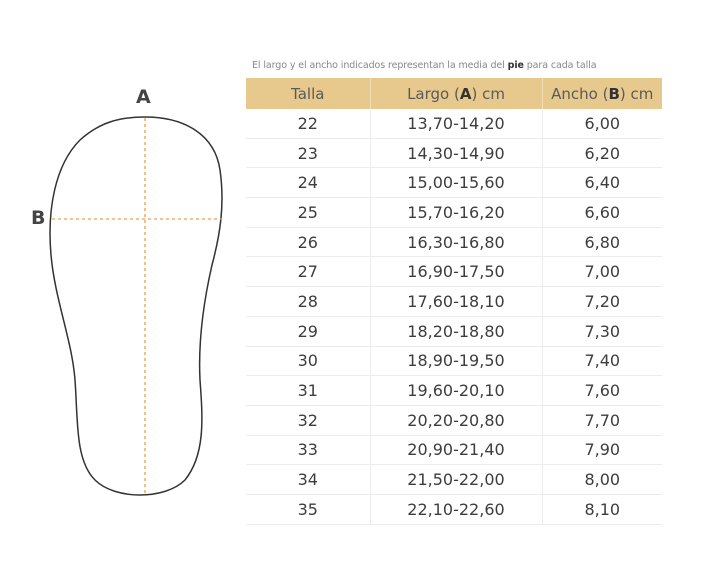  I want to click on cell-ancho: 7,20, so click(601, 301).